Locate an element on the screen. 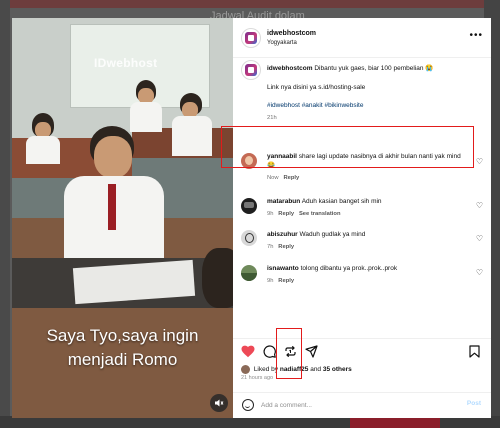 This screenshot has width=500, height=428. caption-text: Dibantu yuk gaes, biar 100 pembelian 😭 is located at coordinates (374, 68).